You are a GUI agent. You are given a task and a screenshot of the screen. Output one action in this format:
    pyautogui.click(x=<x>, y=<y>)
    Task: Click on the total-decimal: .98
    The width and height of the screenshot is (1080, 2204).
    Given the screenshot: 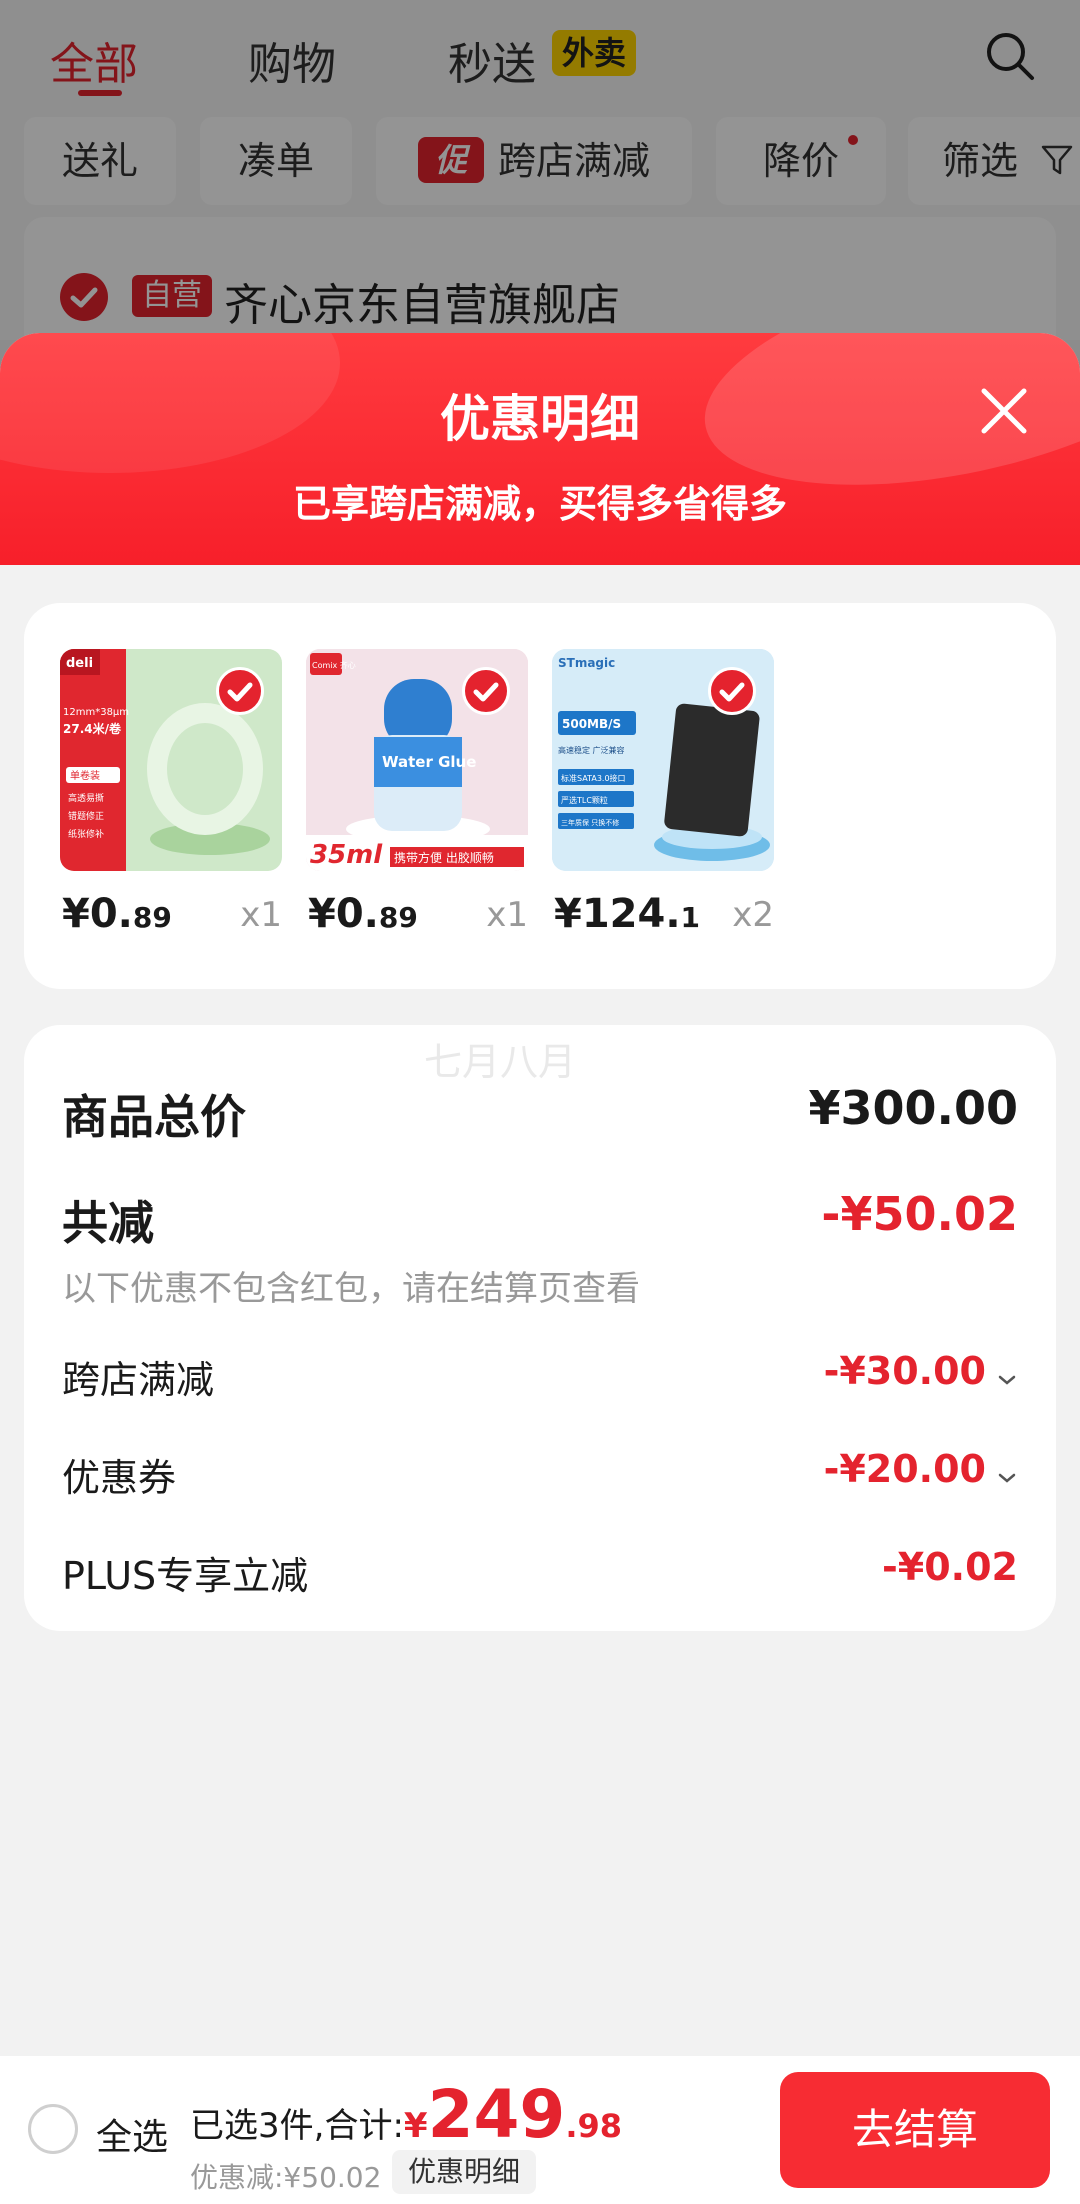 What is the action you would take?
    pyautogui.click(x=594, y=2126)
    